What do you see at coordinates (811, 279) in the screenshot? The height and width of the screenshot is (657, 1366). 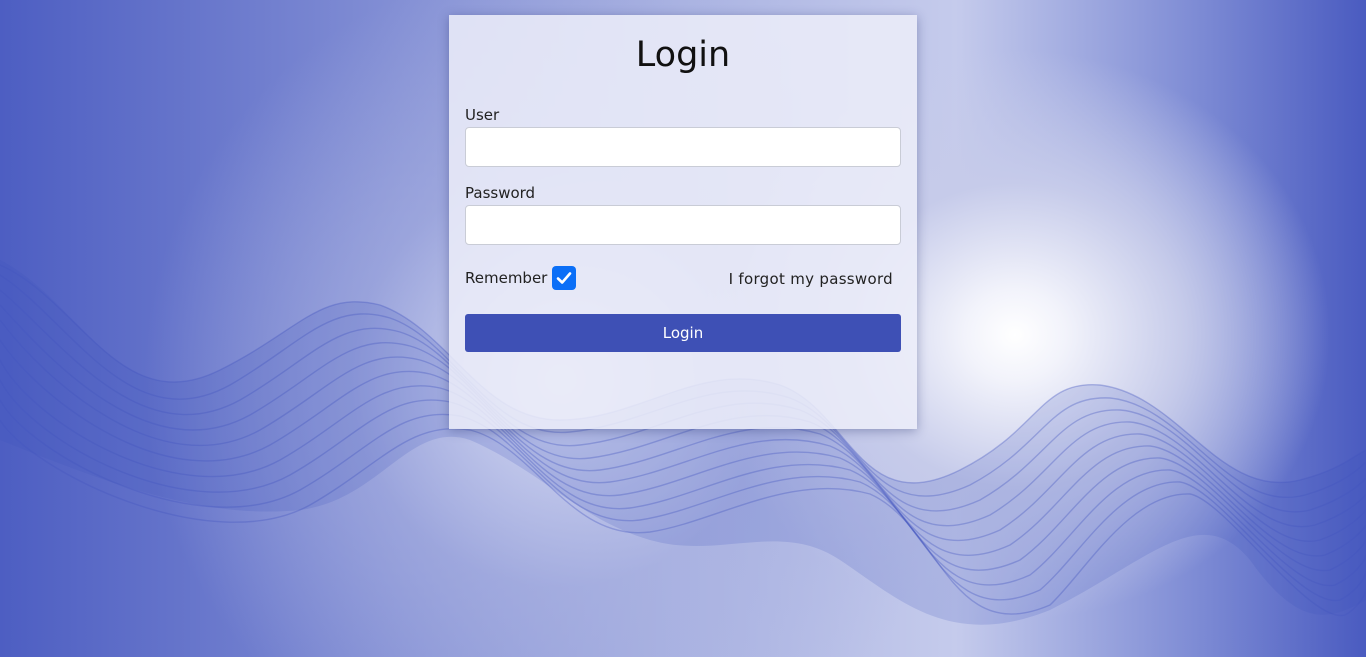 I see `forgot-password-link: I forgot my password` at bounding box center [811, 279].